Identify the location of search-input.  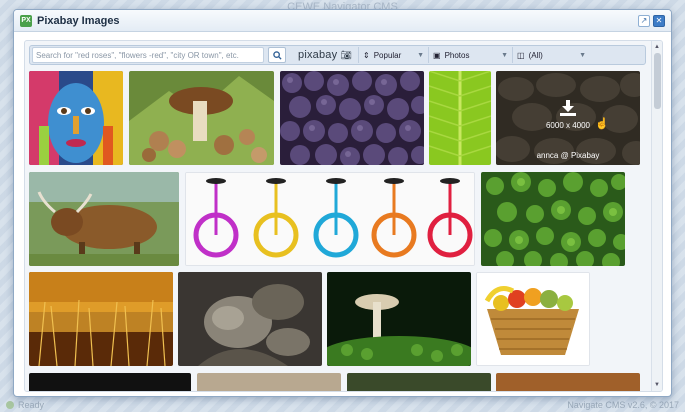
(148, 55).